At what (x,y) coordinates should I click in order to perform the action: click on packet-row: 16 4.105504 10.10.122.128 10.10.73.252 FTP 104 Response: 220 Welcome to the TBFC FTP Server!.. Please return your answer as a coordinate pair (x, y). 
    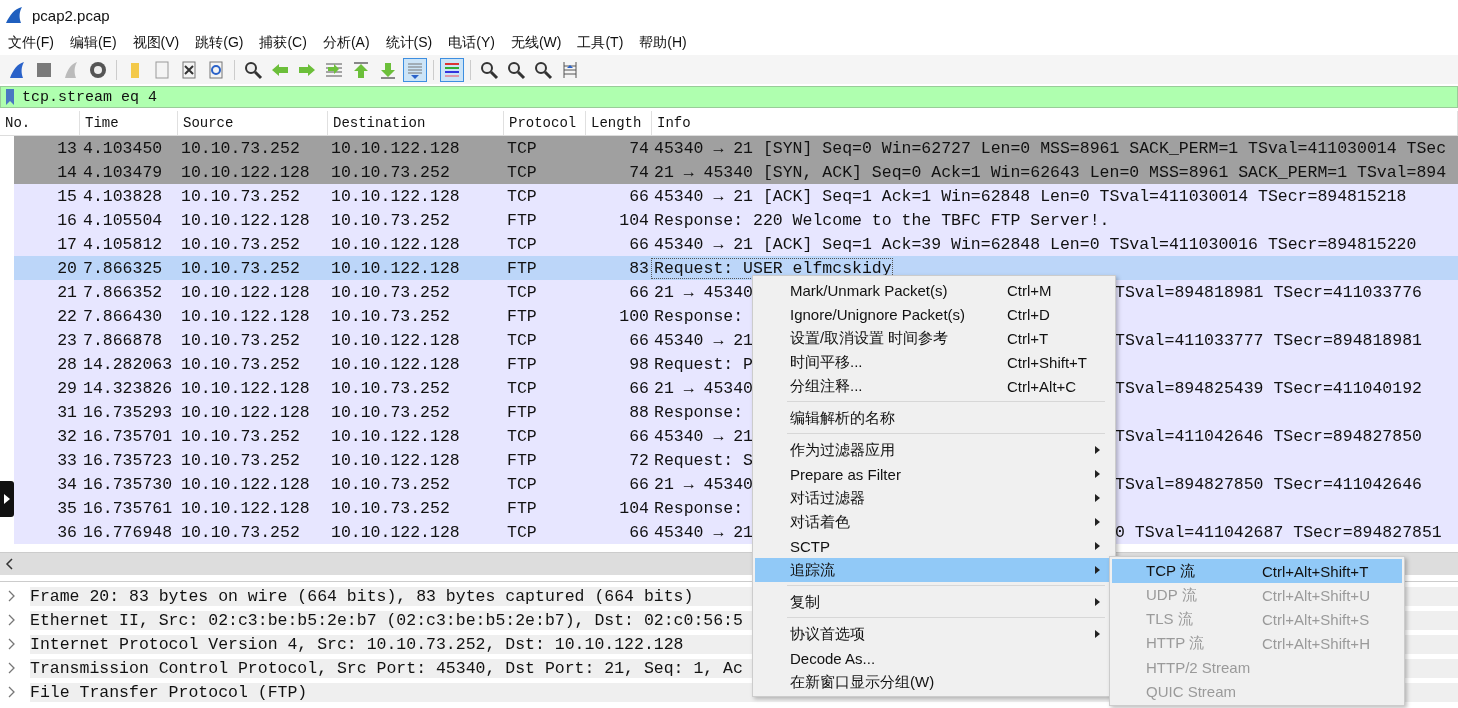
    Looking at the image, I should click on (736, 220).